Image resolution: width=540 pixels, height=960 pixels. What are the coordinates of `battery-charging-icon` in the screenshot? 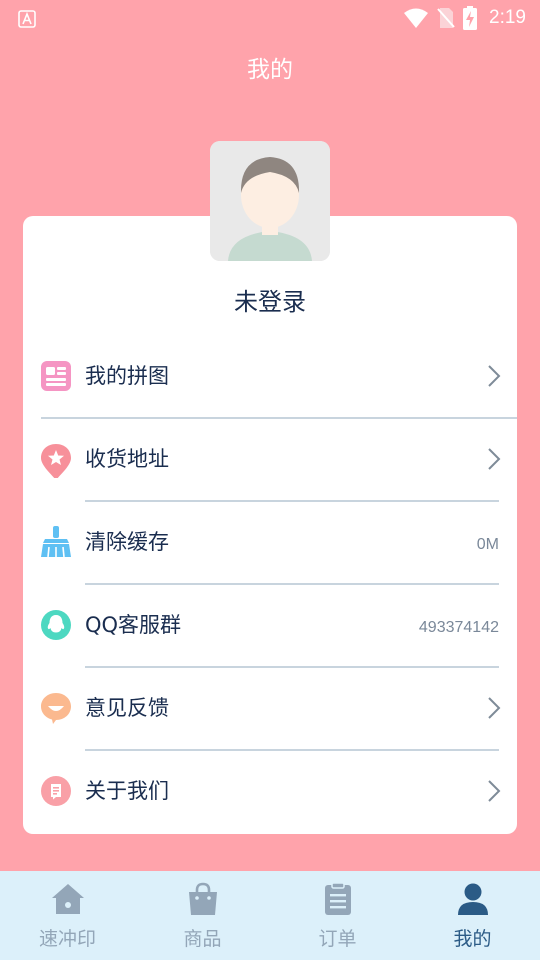 It's located at (470, 18).